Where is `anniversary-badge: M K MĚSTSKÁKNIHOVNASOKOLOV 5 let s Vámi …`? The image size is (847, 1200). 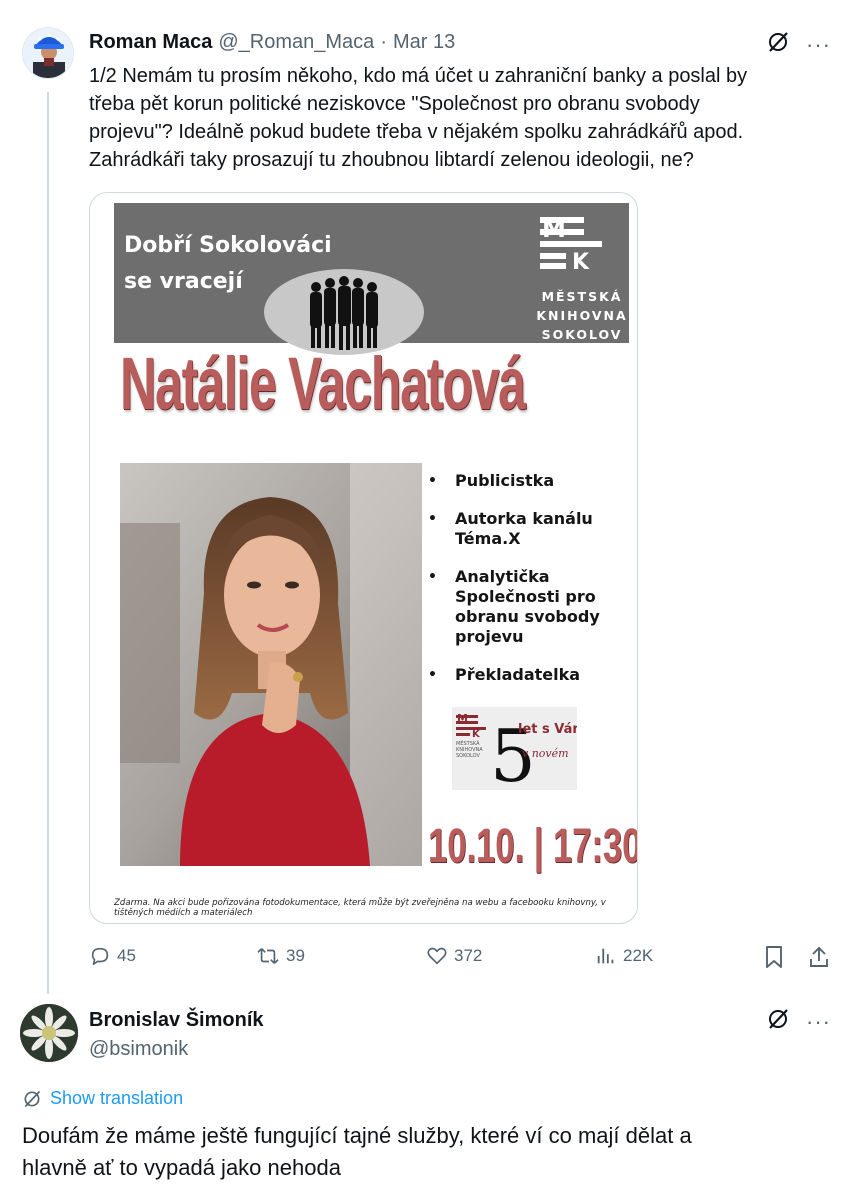 anniversary-badge: M K MĚSTSKÁKNIHOVNASOKOLOV 5 let s Vámi … is located at coordinates (521, 752).